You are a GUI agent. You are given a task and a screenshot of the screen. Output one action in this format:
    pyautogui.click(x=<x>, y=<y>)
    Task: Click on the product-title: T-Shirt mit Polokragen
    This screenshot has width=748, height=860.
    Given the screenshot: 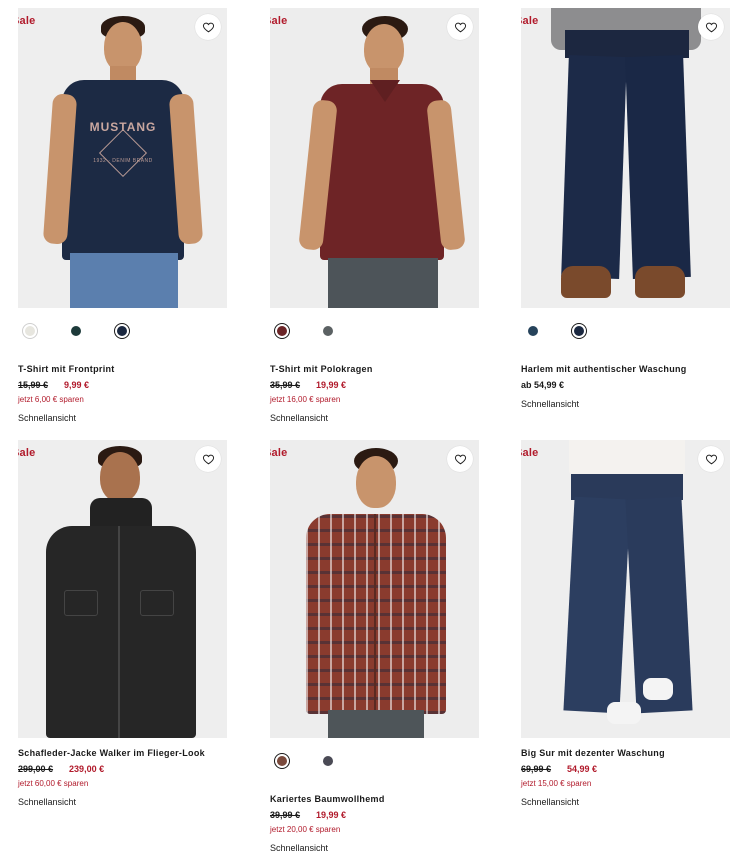 What is the action you would take?
    pyautogui.click(x=375, y=369)
    